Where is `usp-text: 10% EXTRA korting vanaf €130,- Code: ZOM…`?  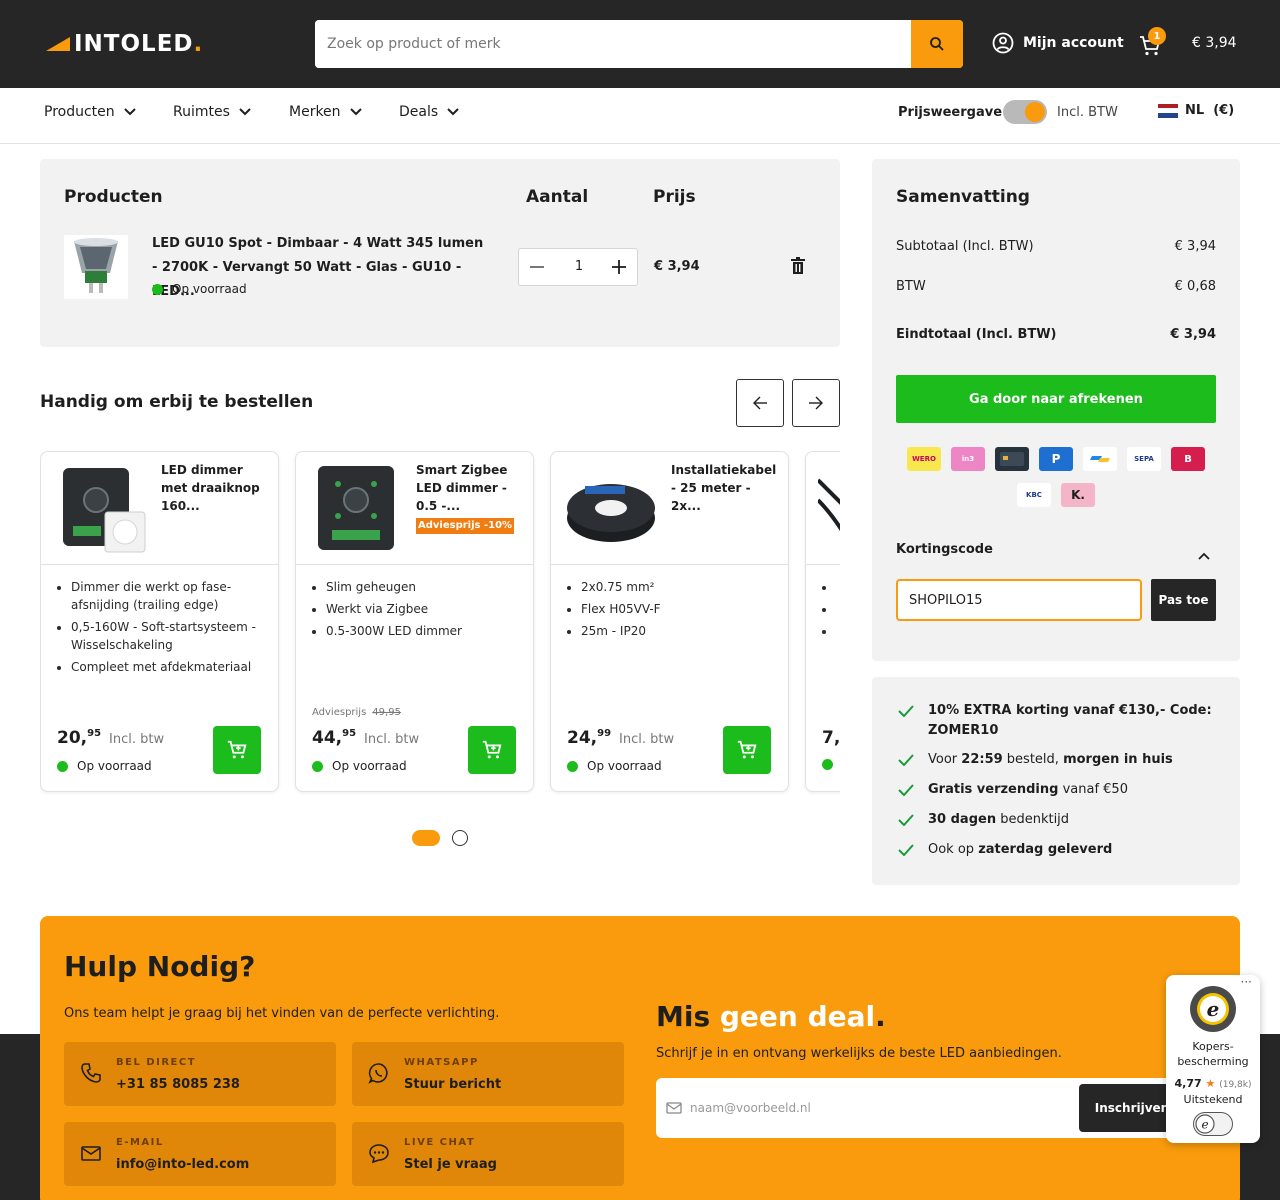
usp-text: 10% EXTRA korting vanaf €130,- Code: ZOM… is located at coordinates (1073, 721).